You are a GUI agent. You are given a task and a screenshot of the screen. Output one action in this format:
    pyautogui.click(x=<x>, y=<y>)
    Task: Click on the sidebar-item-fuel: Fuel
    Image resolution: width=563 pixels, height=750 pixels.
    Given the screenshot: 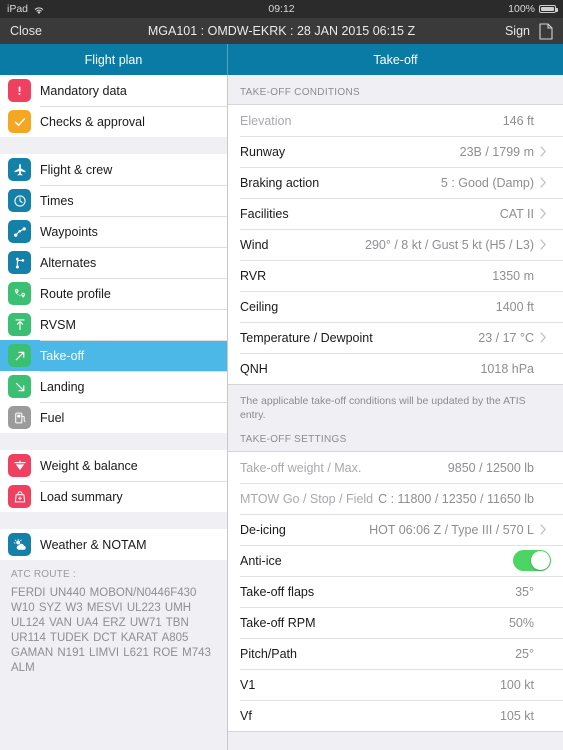 What is the action you would take?
    pyautogui.click(x=113, y=417)
    